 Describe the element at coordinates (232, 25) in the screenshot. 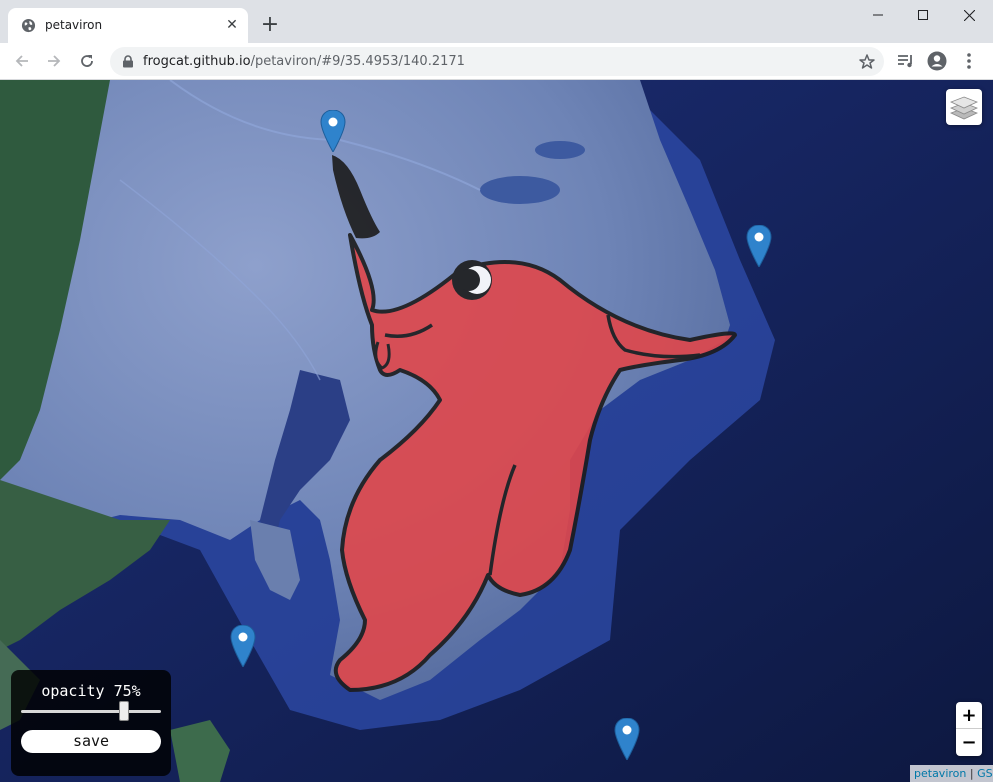

I see `close-tab-icon: ✕` at that location.